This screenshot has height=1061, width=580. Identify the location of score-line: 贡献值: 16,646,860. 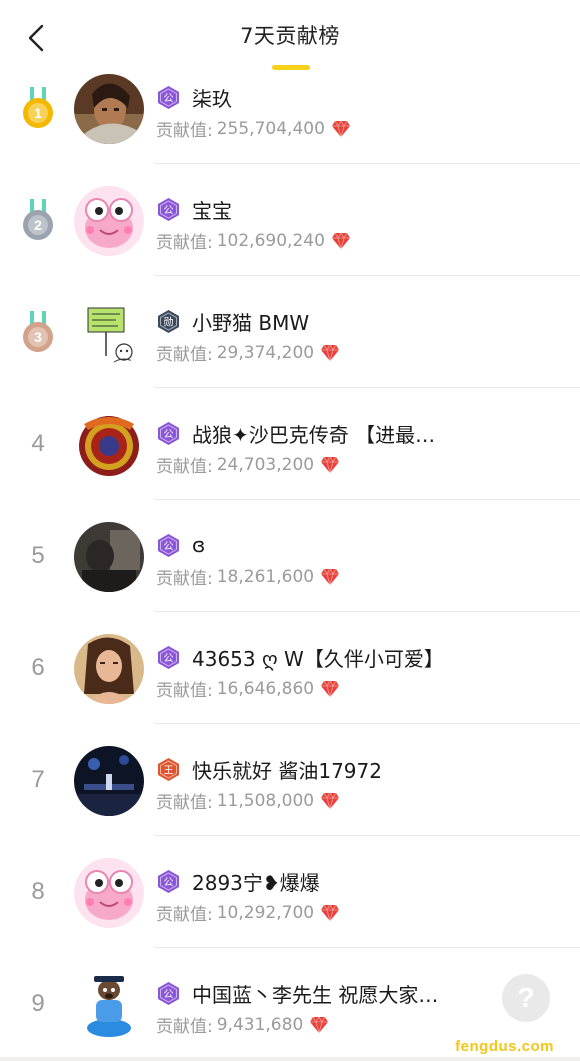
(358, 688).